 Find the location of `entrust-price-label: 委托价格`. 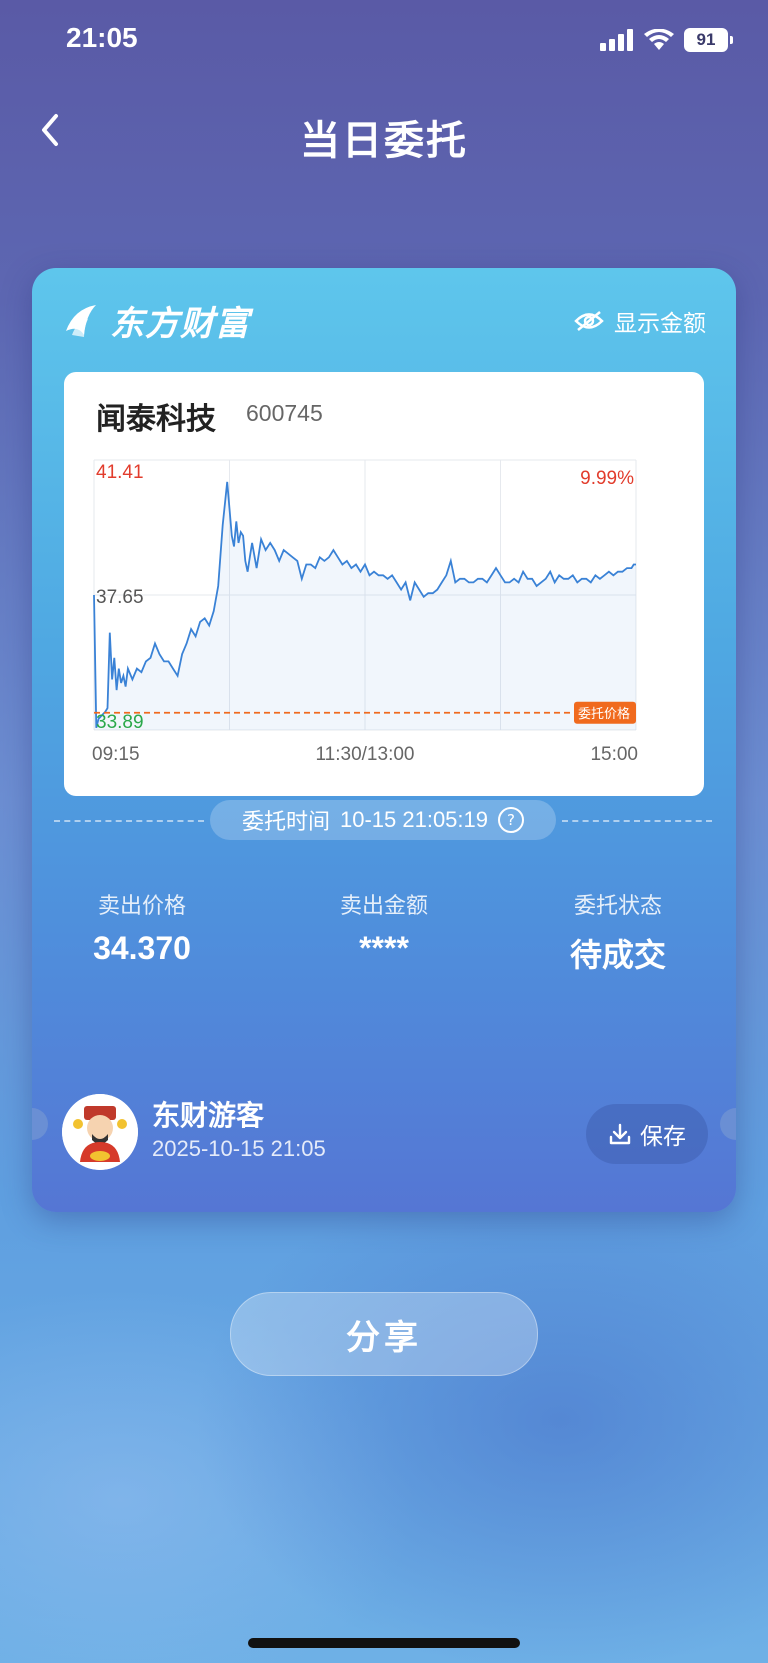

entrust-price-label: 委托价格 is located at coordinates (604, 714).